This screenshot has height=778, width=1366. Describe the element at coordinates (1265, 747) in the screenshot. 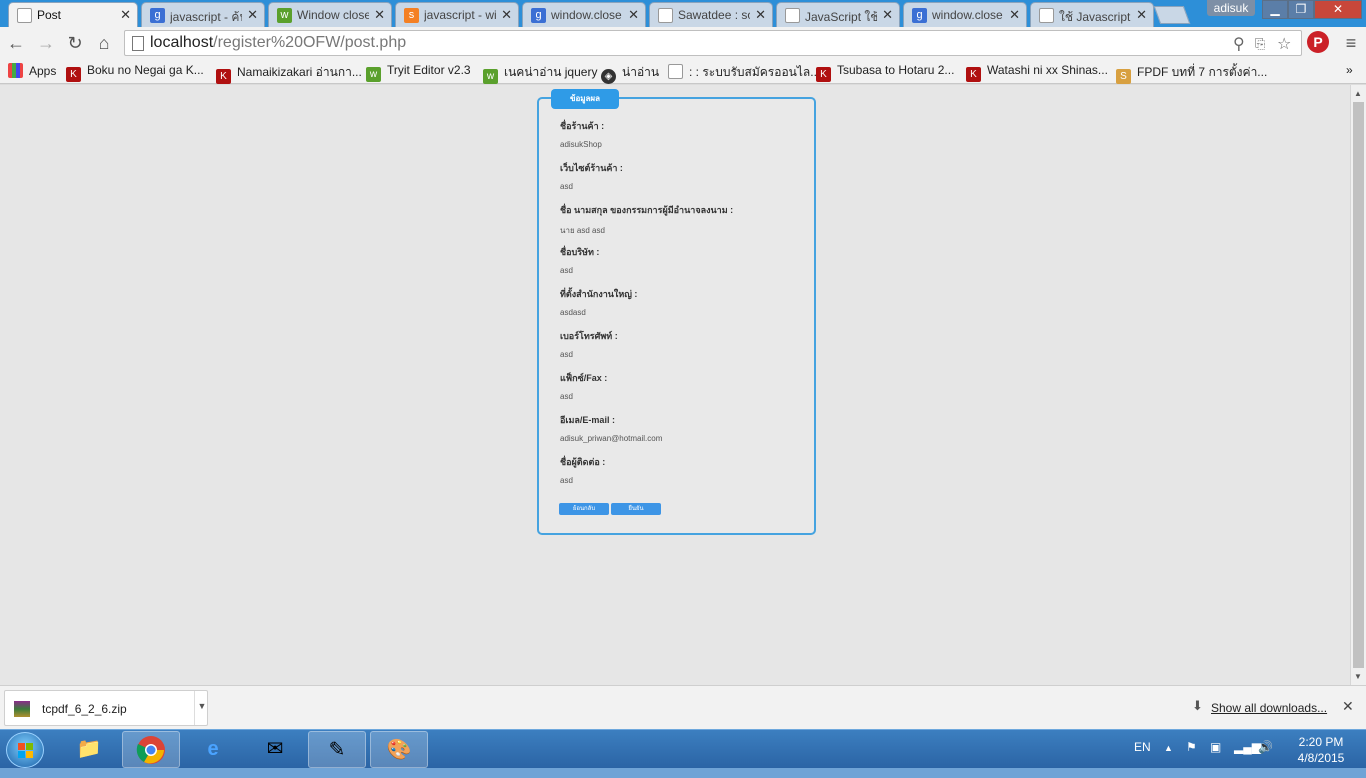

I see `volume-icon: 🔊` at that location.